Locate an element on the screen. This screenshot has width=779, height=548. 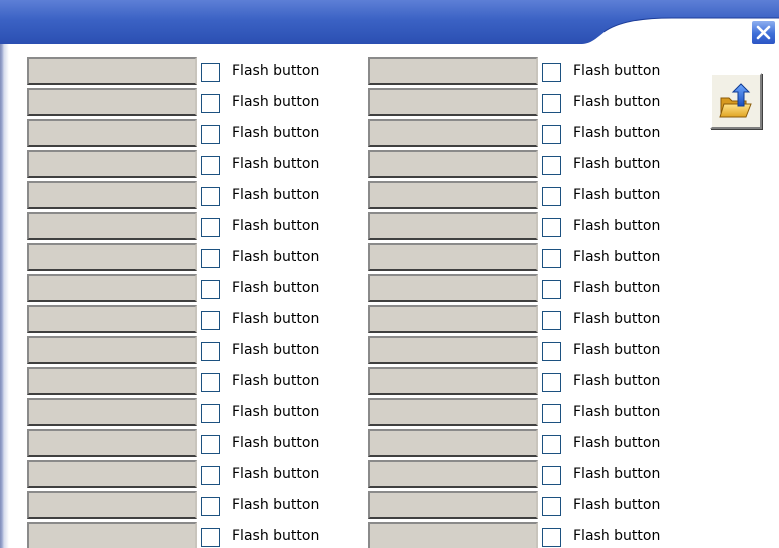
title-bar is located at coordinates (389, 22).